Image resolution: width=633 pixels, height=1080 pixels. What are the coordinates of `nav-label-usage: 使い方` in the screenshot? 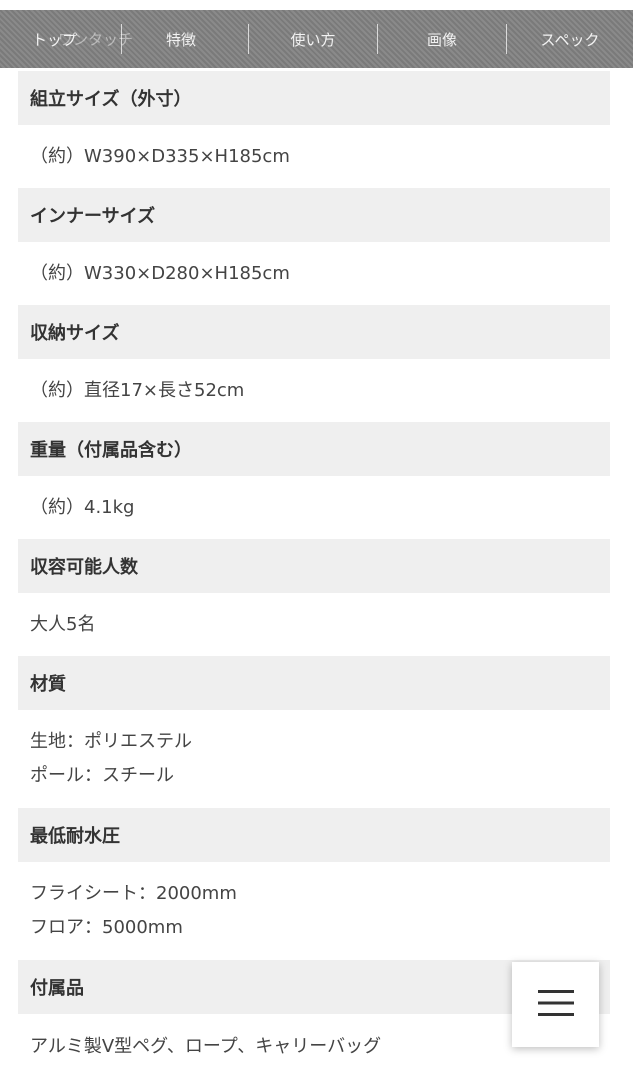 It's located at (313, 39).